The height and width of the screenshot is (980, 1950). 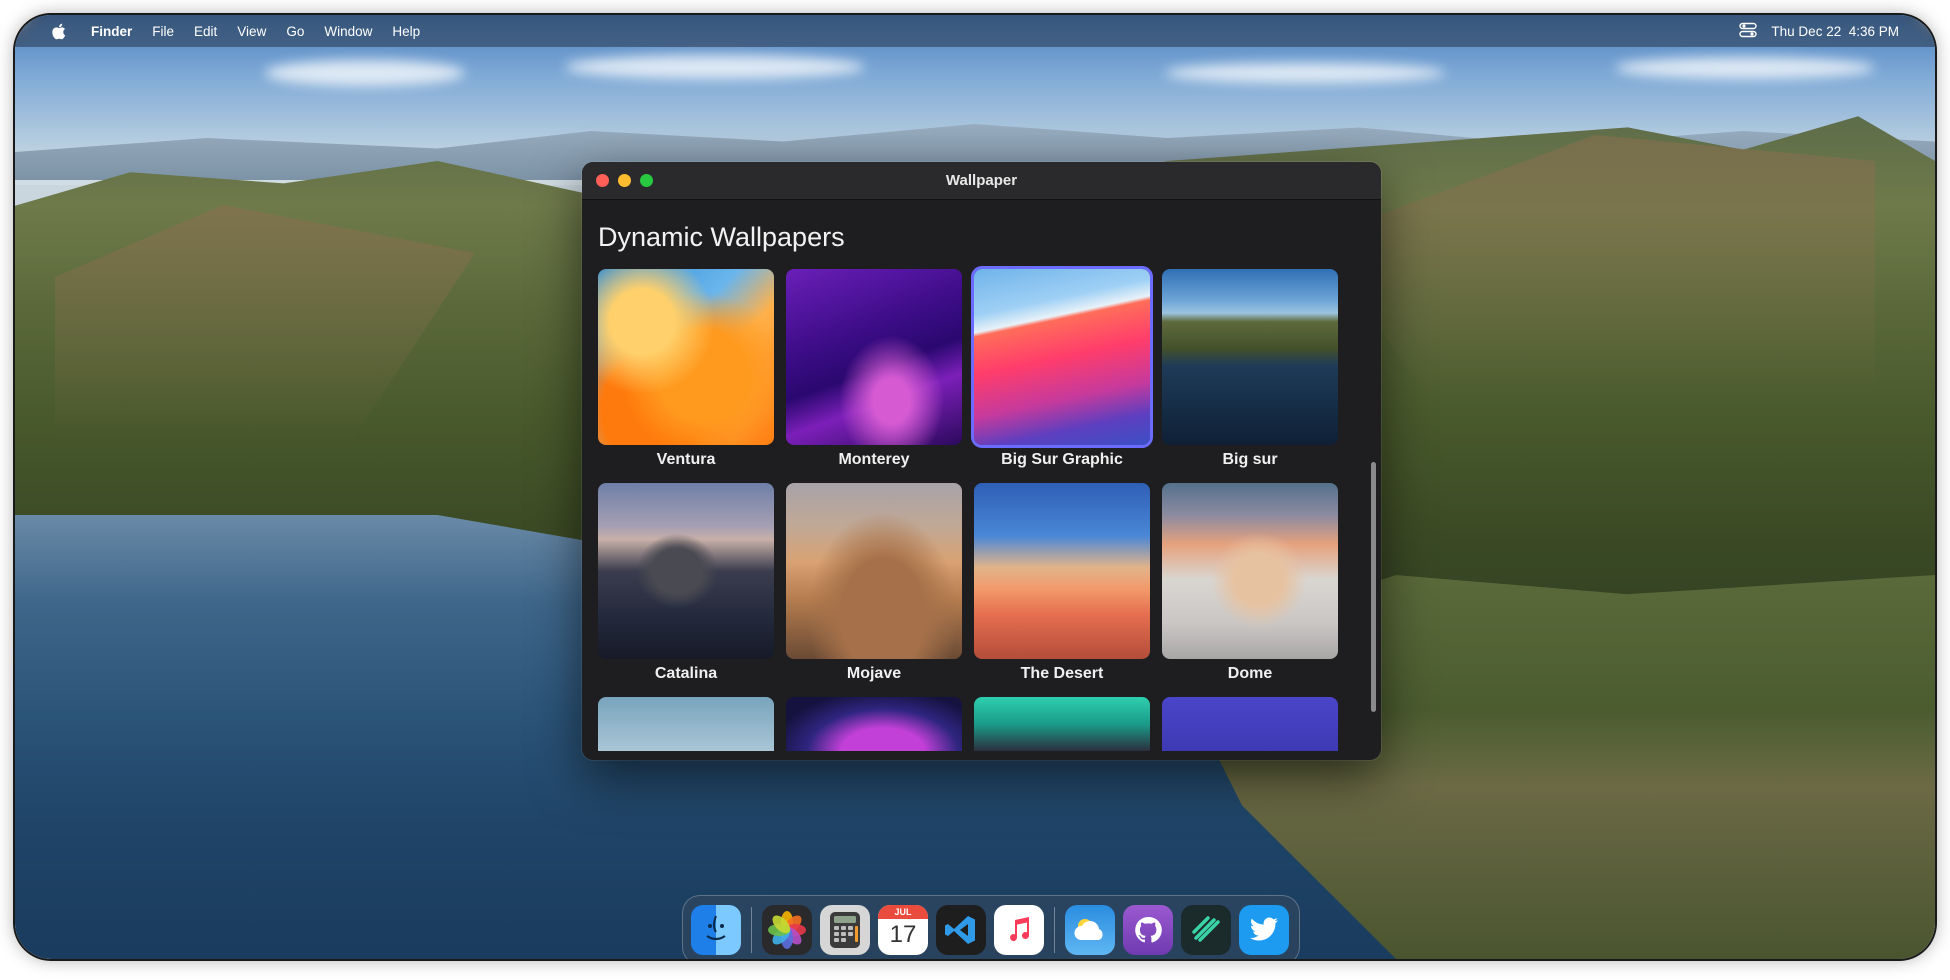 I want to click on menu-app-name: Finder, so click(x=111, y=31).